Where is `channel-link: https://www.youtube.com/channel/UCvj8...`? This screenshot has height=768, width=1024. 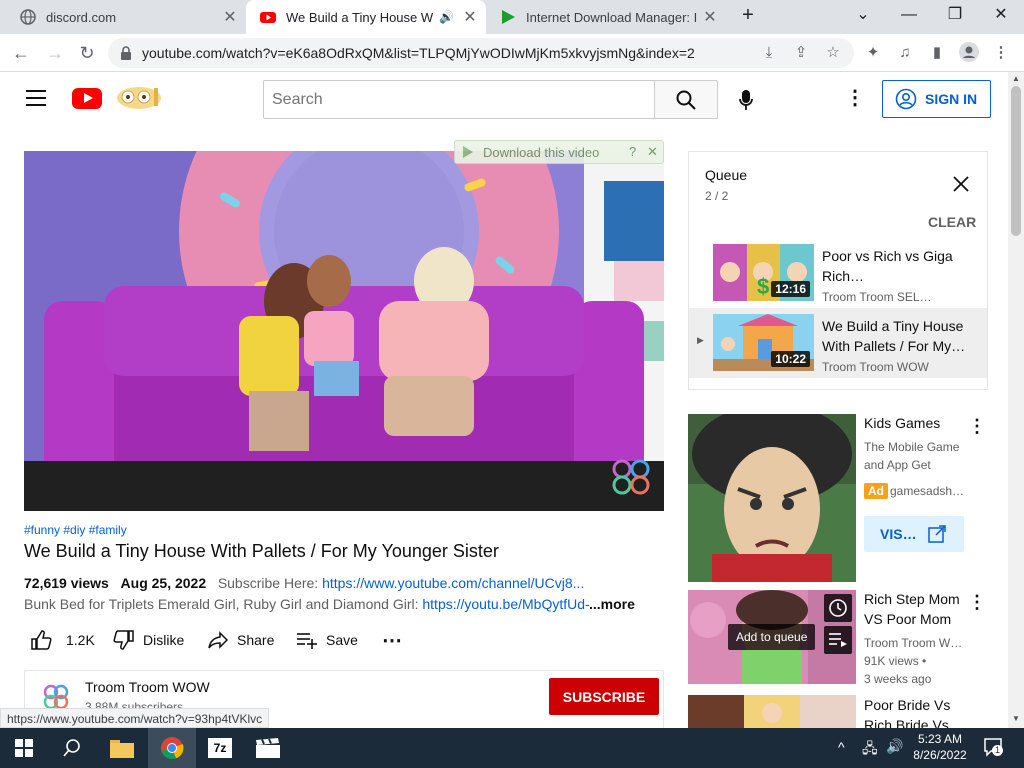
channel-link: https://www.youtube.com/channel/UCvj8... is located at coordinates (453, 583).